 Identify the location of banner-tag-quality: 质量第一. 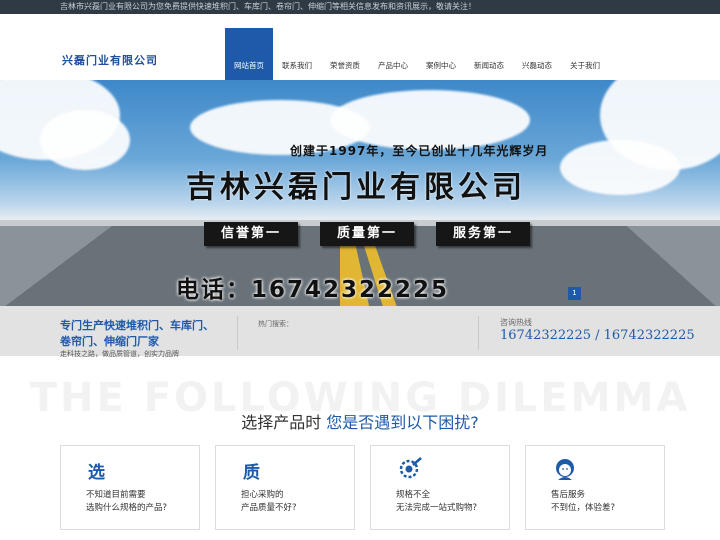
(367, 234).